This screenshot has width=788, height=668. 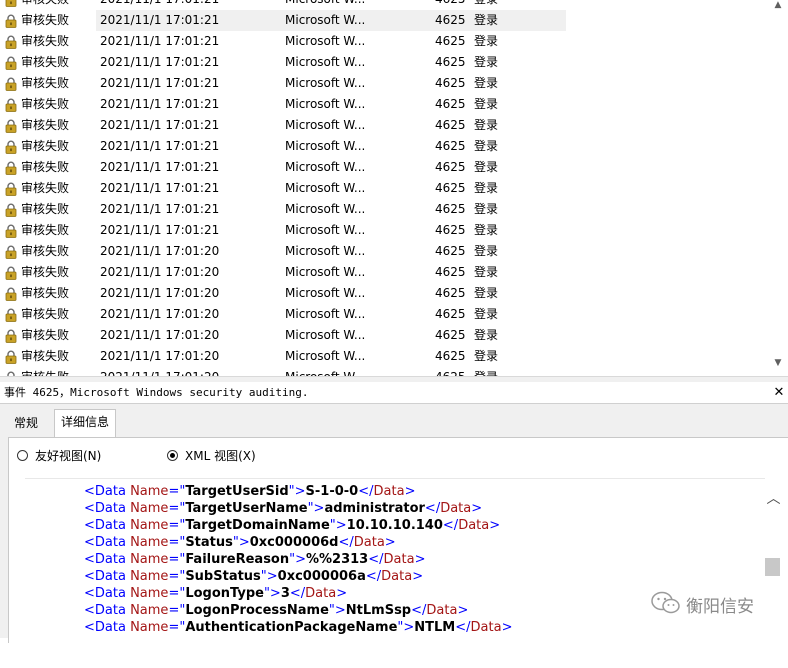 What do you see at coordinates (209, 542) in the screenshot?
I see `xml-attr-name: Status` at bounding box center [209, 542].